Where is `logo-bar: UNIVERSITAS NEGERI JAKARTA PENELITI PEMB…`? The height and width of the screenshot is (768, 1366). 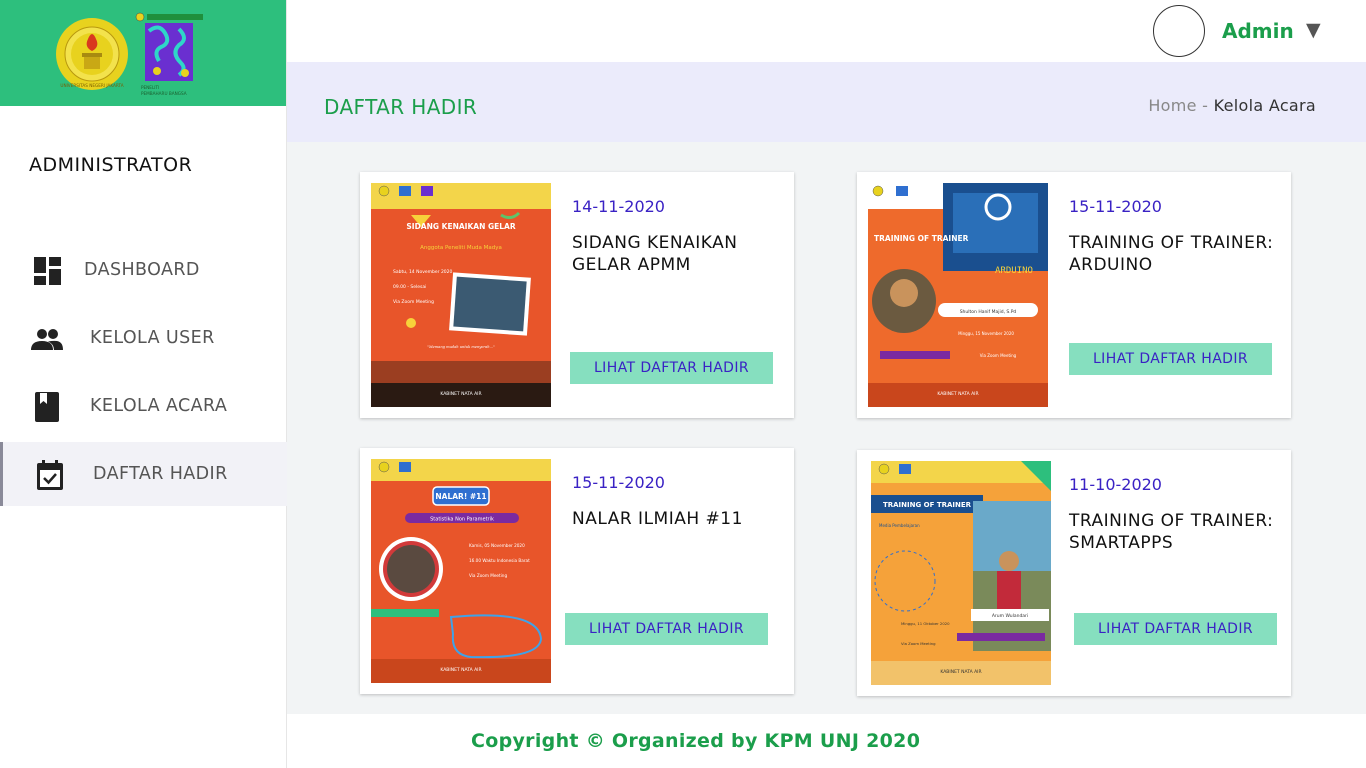
logo-bar: UNIVERSITAS NEGERI JAKARTA PENELITI PEMB… is located at coordinates (143, 53).